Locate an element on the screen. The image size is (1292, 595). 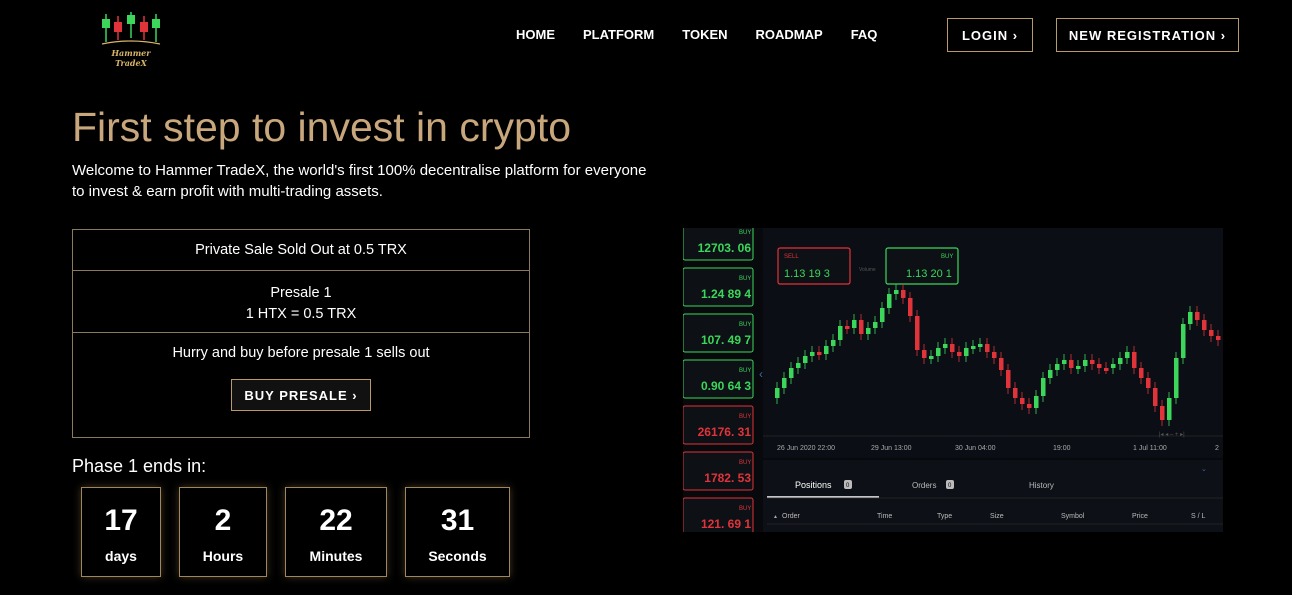
time-axis-label: 1 Jul 11:00 is located at coordinates (1150, 448).